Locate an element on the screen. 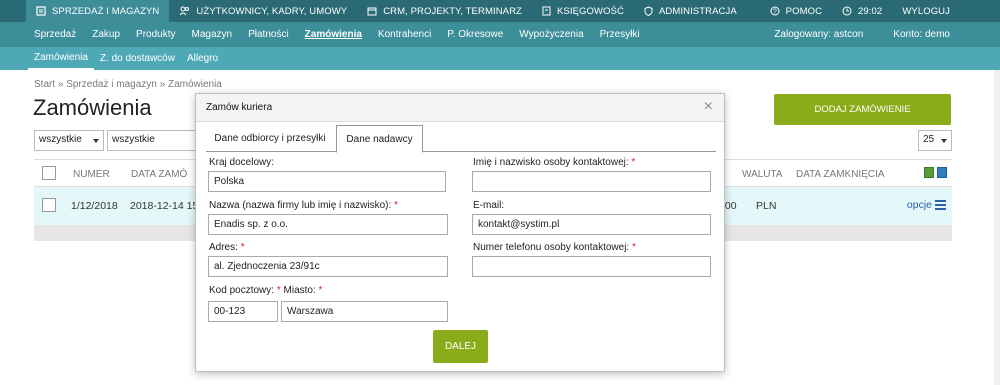  row-waluta: PLN is located at coordinates (766, 206).